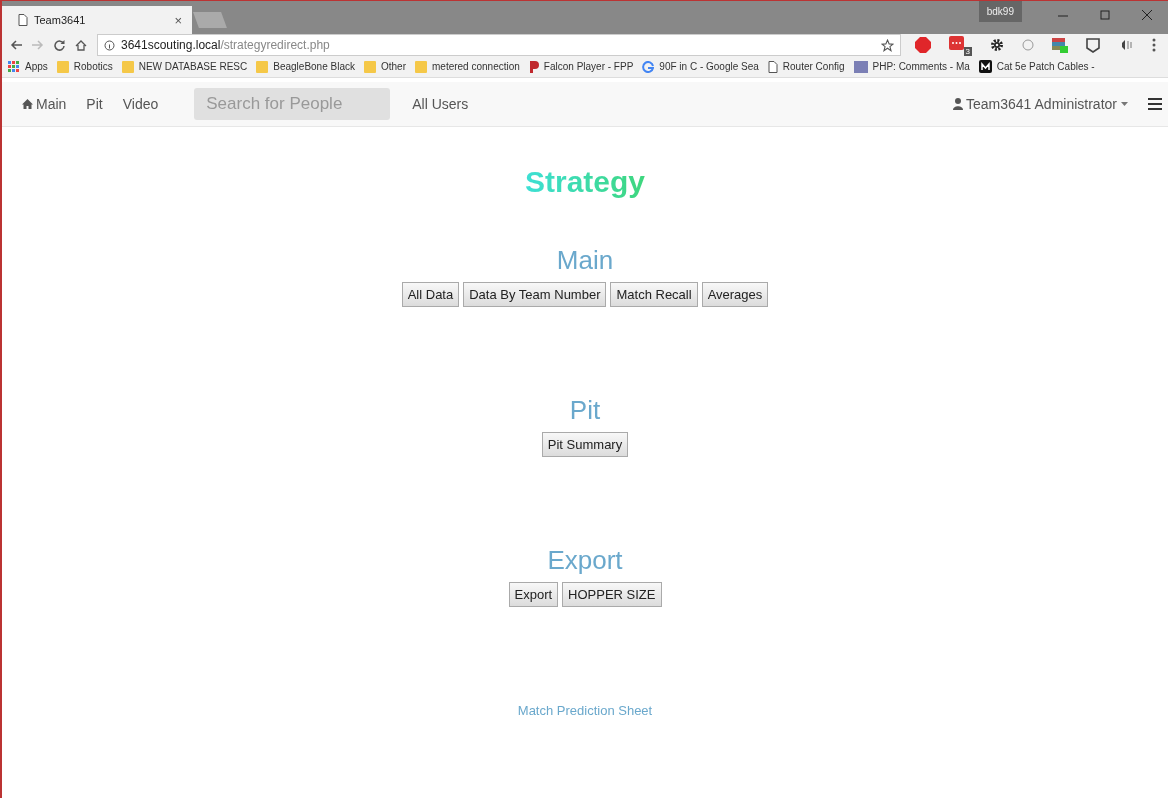  Describe the element at coordinates (585, 260) in the screenshot. I see `section-heading: Main` at that location.